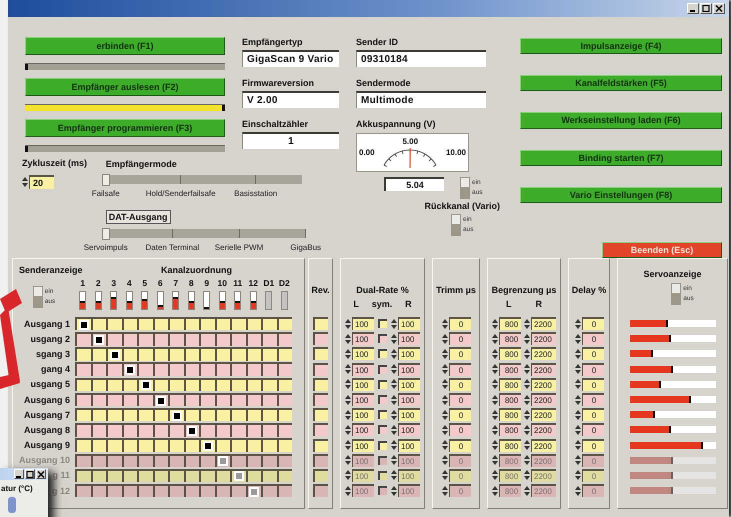  What do you see at coordinates (106, 180) in the screenshot?
I see `slider-thumb` at bounding box center [106, 180].